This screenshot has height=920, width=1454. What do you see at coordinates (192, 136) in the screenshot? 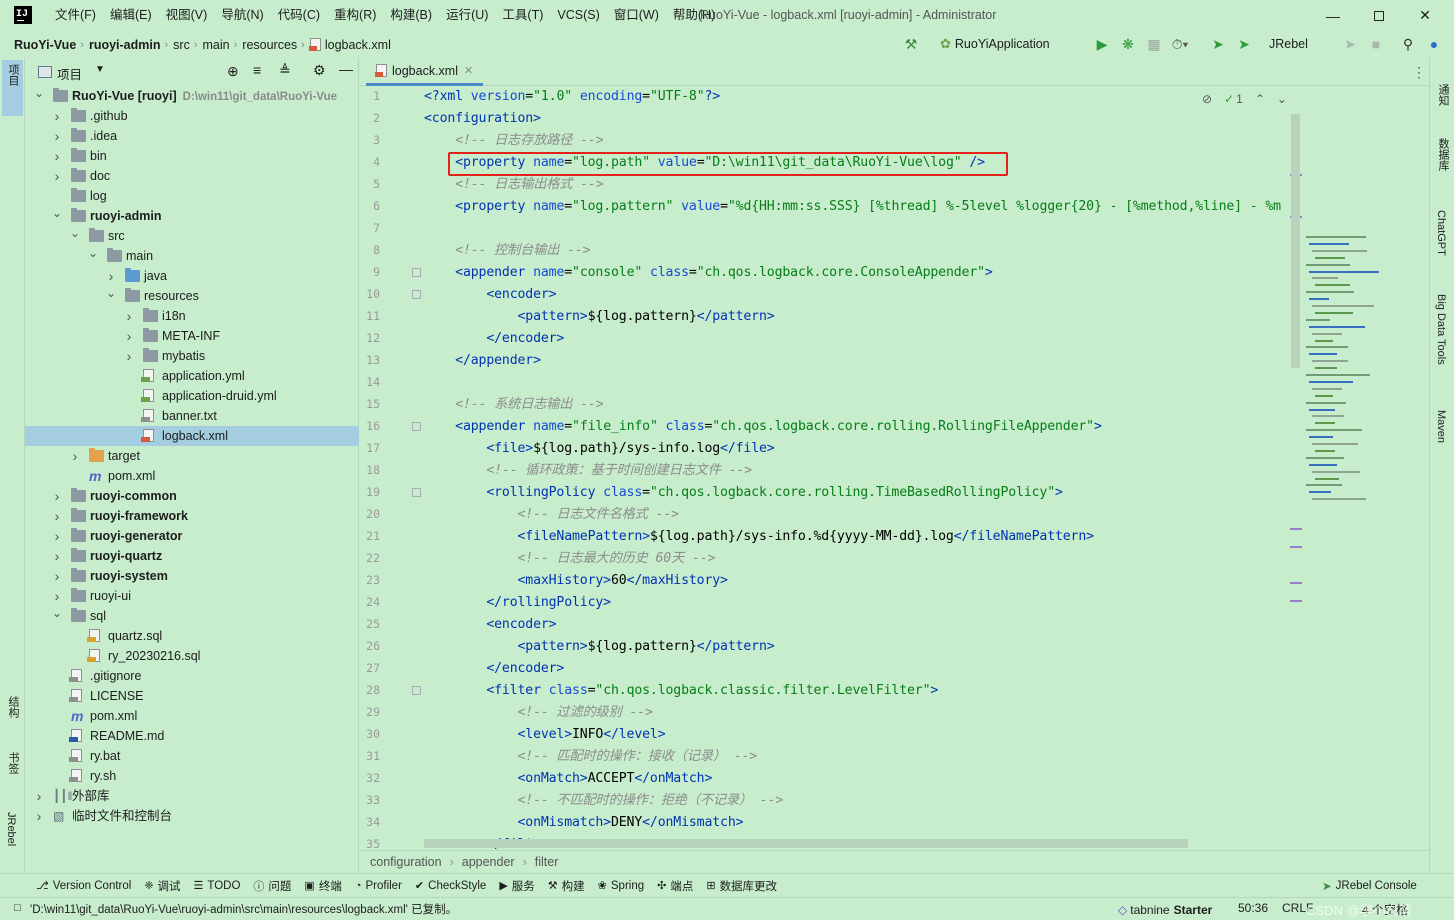
I see `tree-item: › .idea` at bounding box center [192, 136].